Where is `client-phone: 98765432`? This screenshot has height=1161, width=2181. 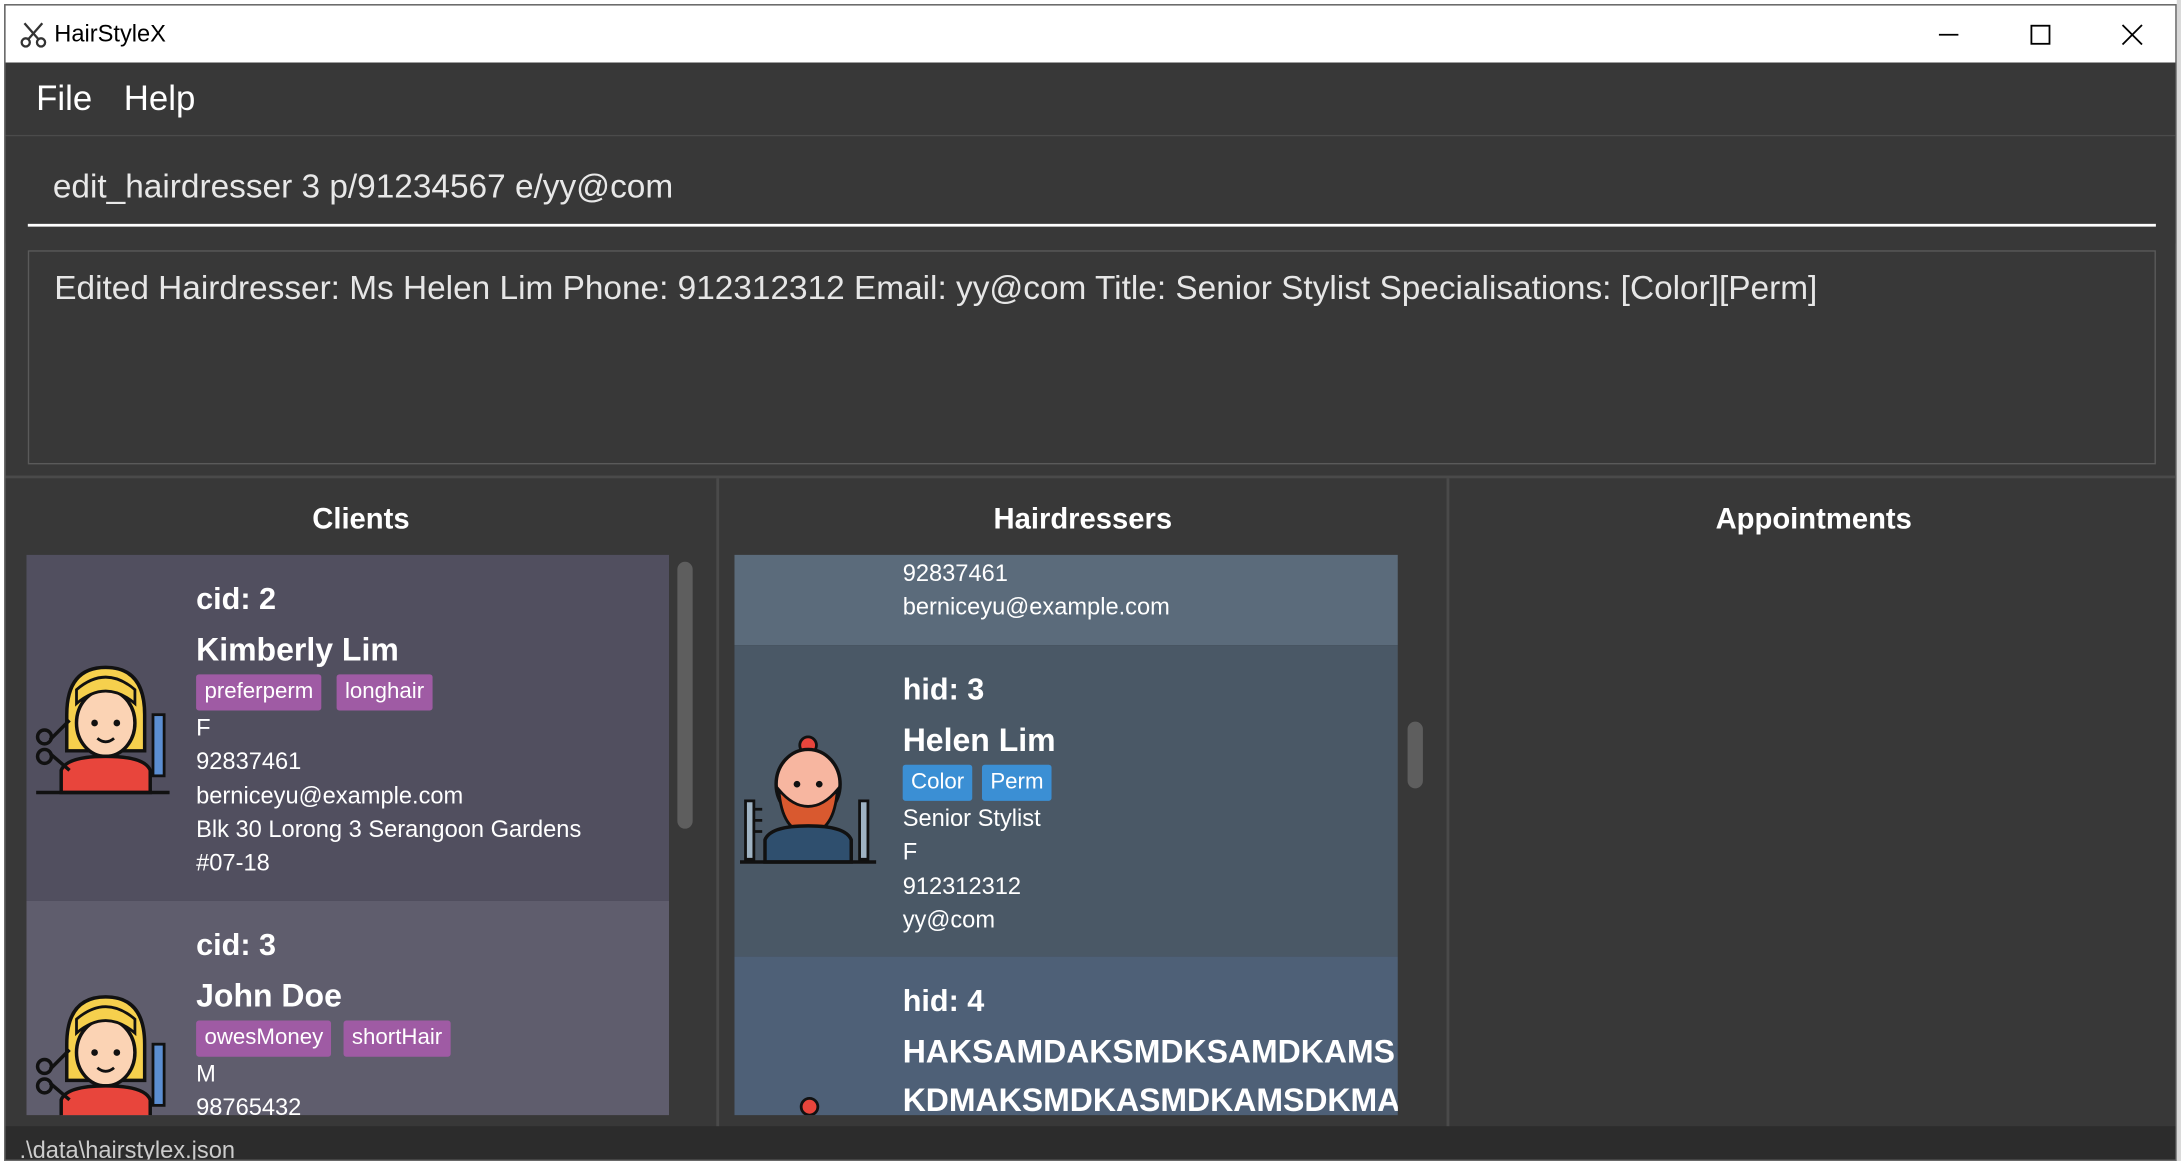 client-phone: 98765432 is located at coordinates (249, 1105).